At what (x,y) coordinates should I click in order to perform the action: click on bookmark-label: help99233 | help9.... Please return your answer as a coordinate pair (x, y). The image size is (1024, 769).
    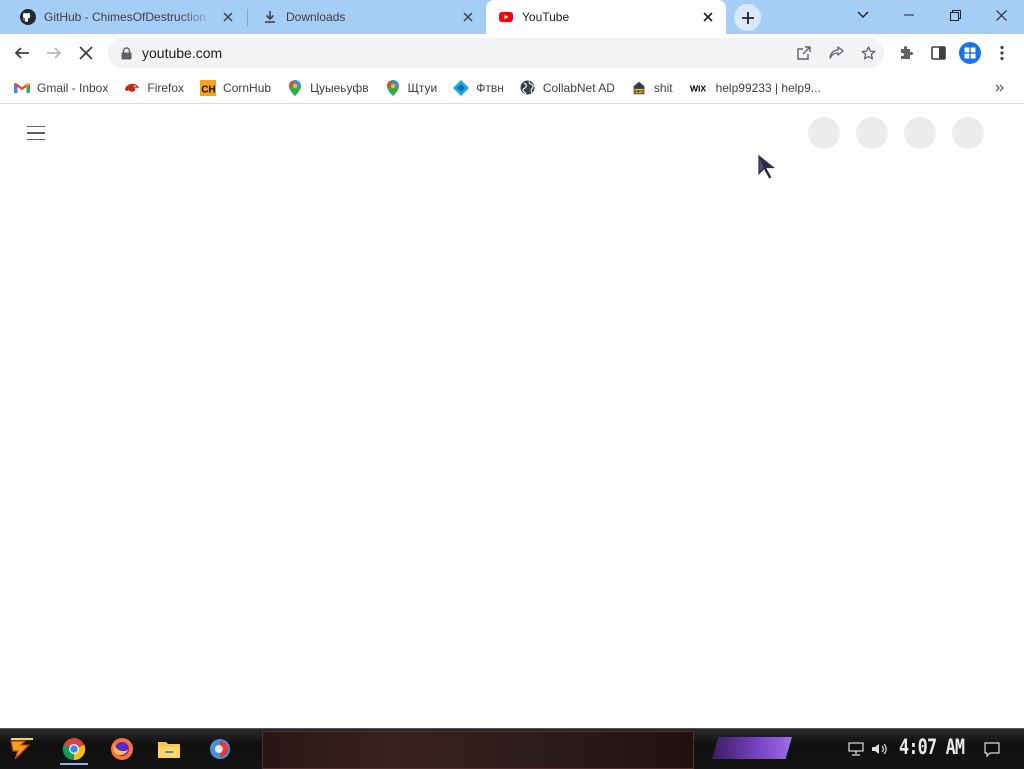
    Looking at the image, I should click on (768, 87).